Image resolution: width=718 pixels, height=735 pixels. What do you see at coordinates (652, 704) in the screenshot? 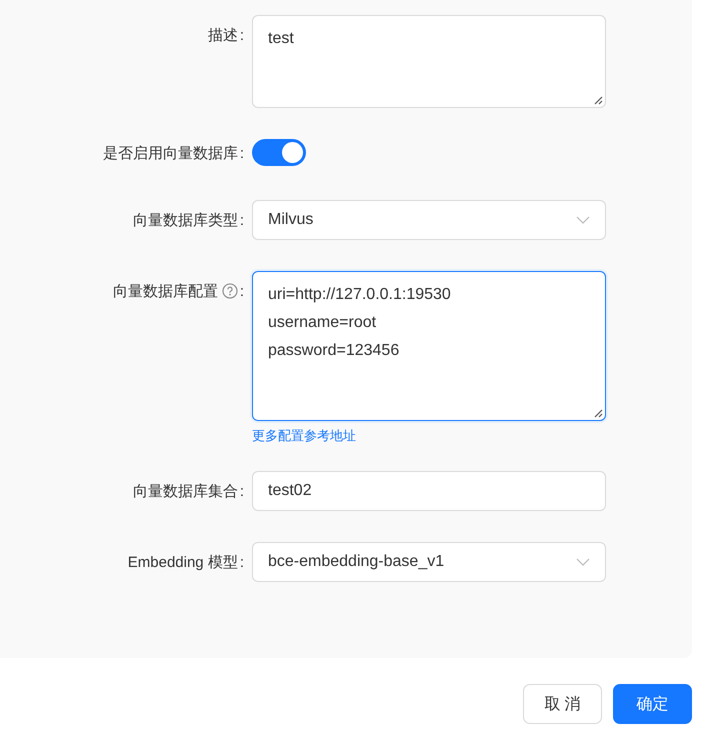
I see `confirm-button: 确定` at bounding box center [652, 704].